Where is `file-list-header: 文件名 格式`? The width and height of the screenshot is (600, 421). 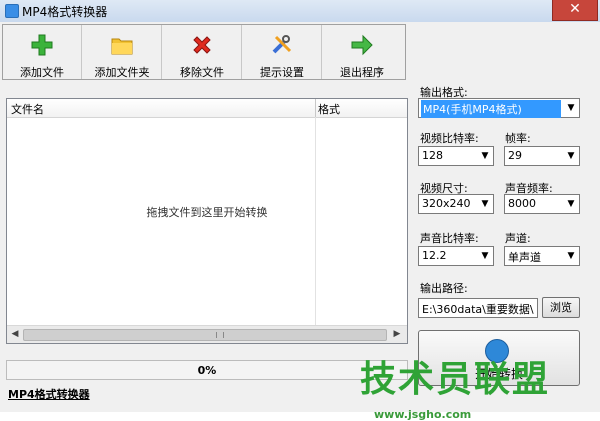
file-list-header: 文件名 格式 is located at coordinates (207, 108).